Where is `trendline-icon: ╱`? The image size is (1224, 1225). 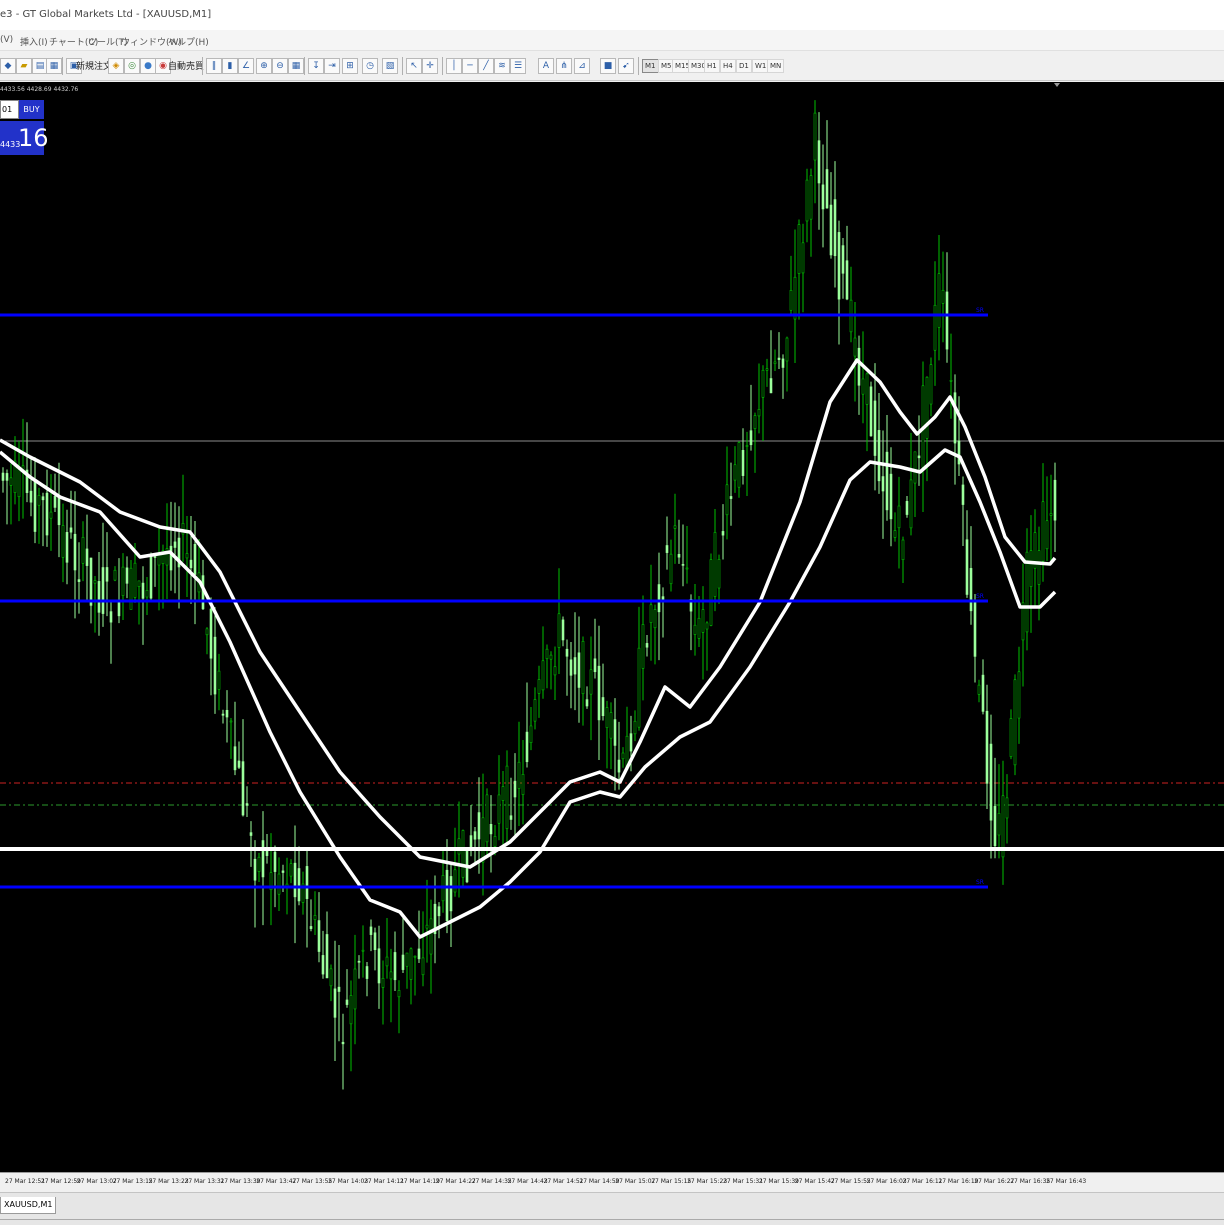 trendline-icon: ╱ is located at coordinates (486, 66).